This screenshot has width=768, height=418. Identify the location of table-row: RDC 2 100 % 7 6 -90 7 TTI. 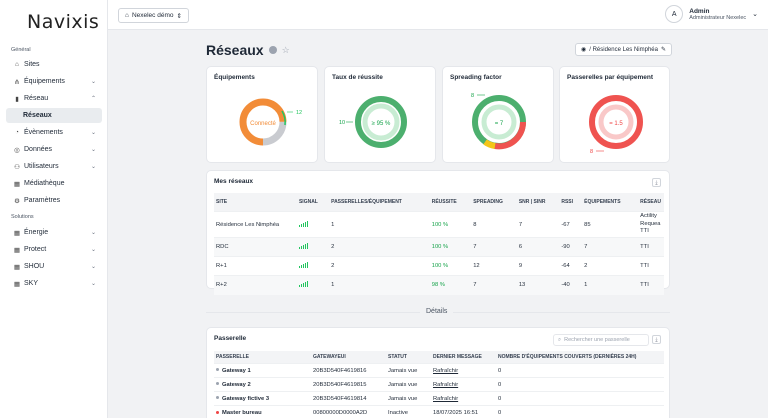
(439, 247).